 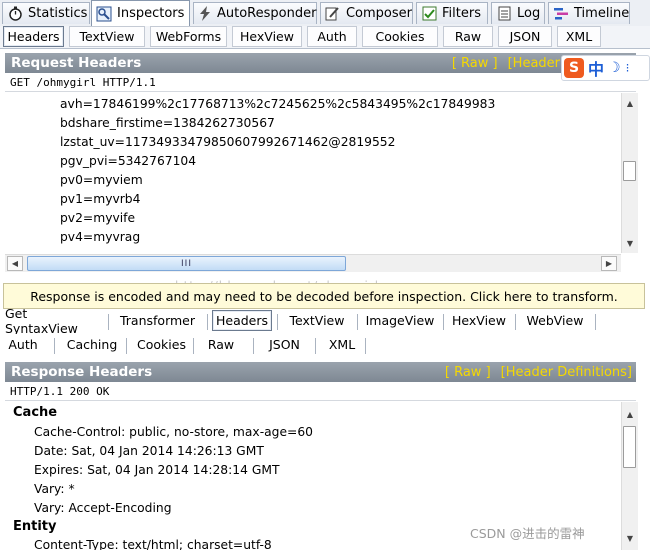 What do you see at coordinates (468, 36) in the screenshot?
I see `req-tab-raw: Raw` at bounding box center [468, 36].